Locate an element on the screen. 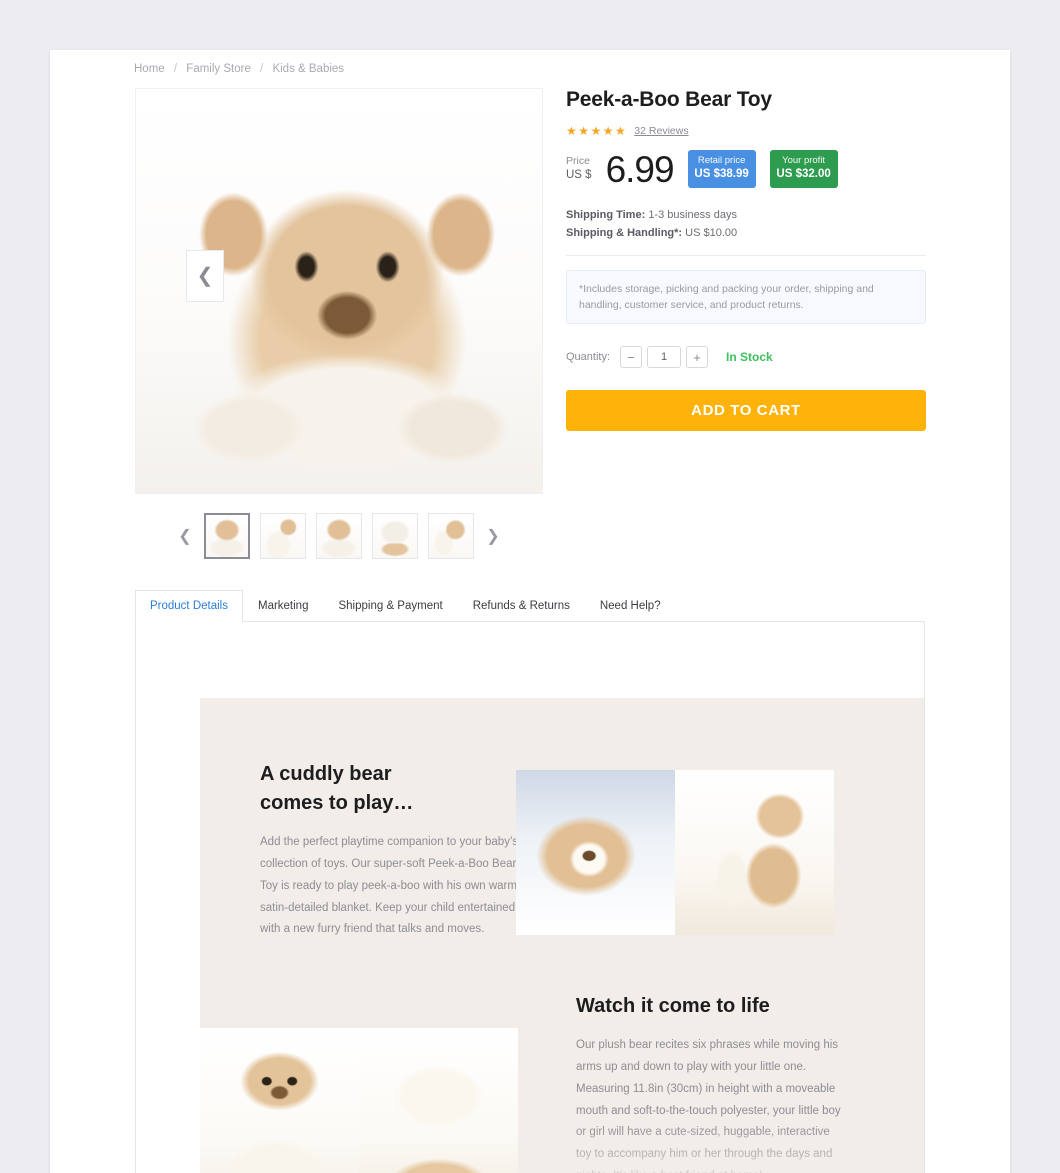 The image size is (1060, 1173). details-photo-pair-top is located at coordinates (675, 852).